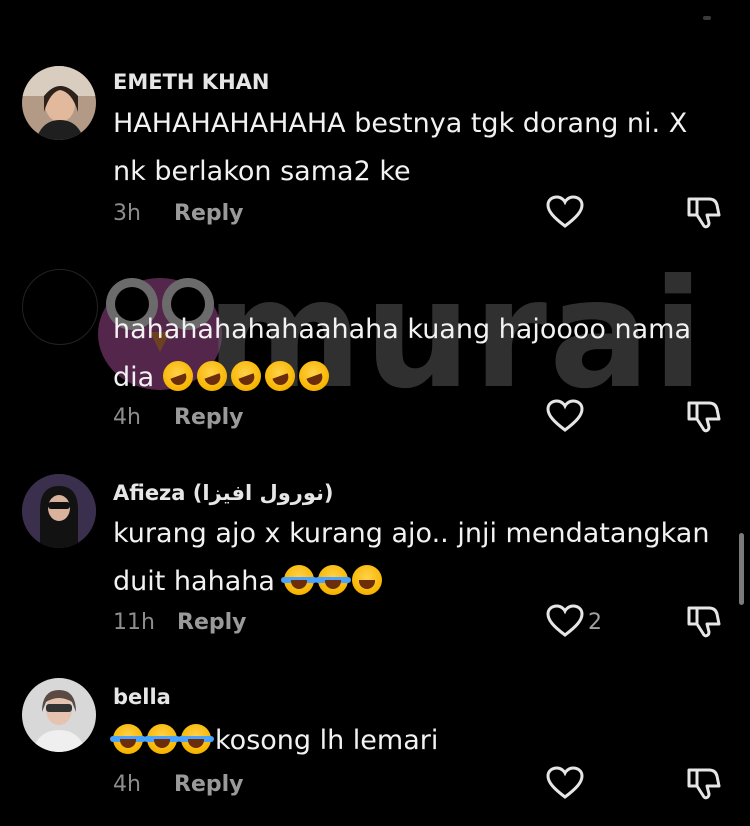  I want to click on comment-text: kosong lh lemari, so click(416, 741).